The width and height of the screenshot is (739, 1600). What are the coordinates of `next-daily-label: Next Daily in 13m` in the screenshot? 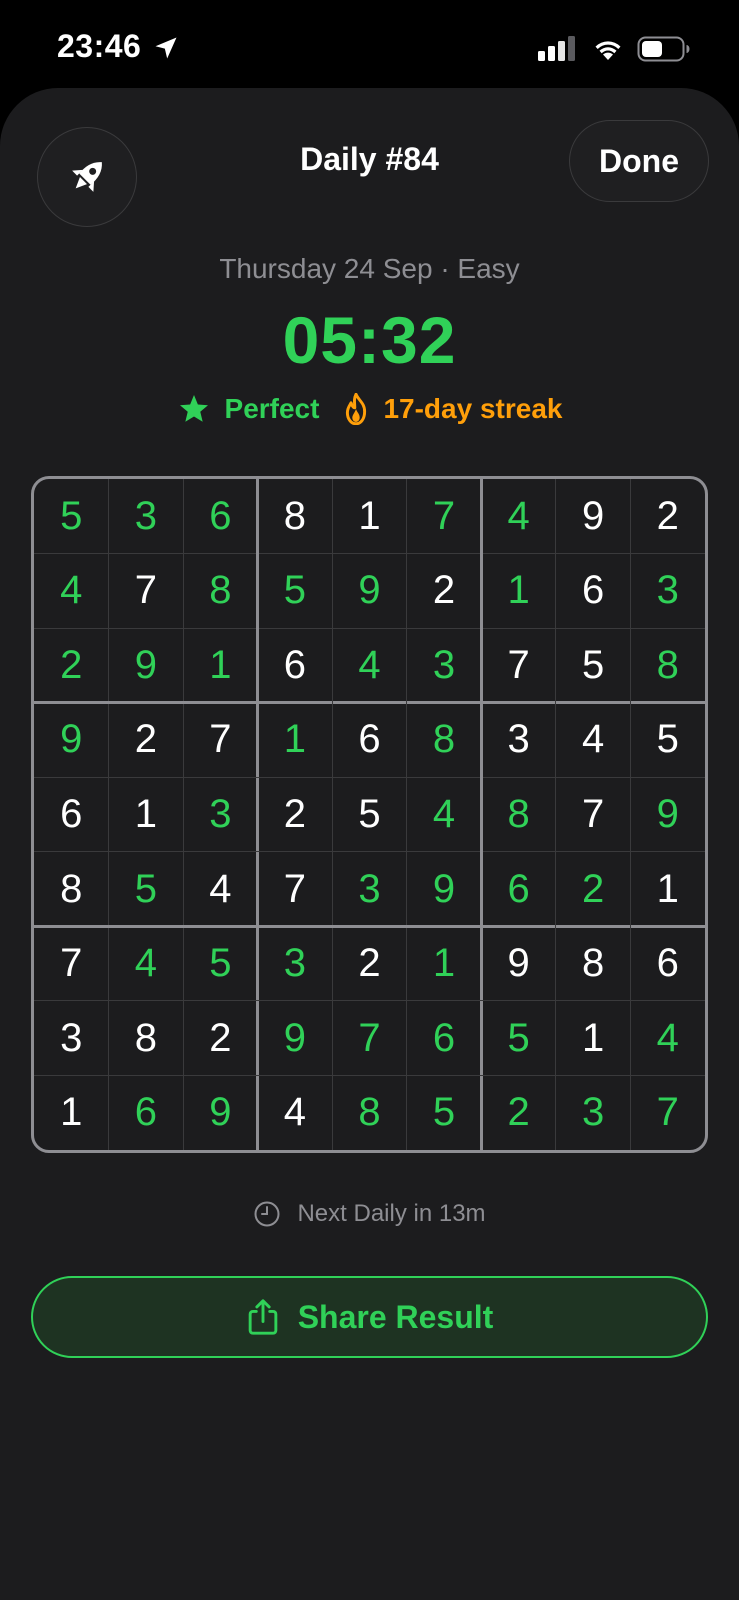 It's located at (391, 1213).